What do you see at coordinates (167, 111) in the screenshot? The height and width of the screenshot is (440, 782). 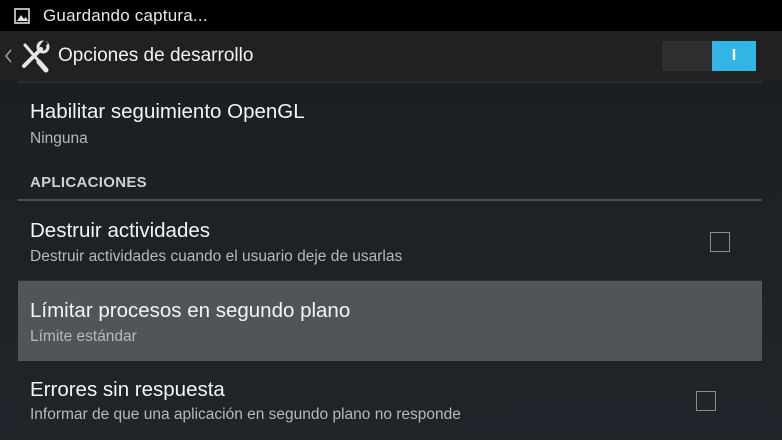 I see `pref-title: Habilitar seguimiento OpenGL` at bounding box center [167, 111].